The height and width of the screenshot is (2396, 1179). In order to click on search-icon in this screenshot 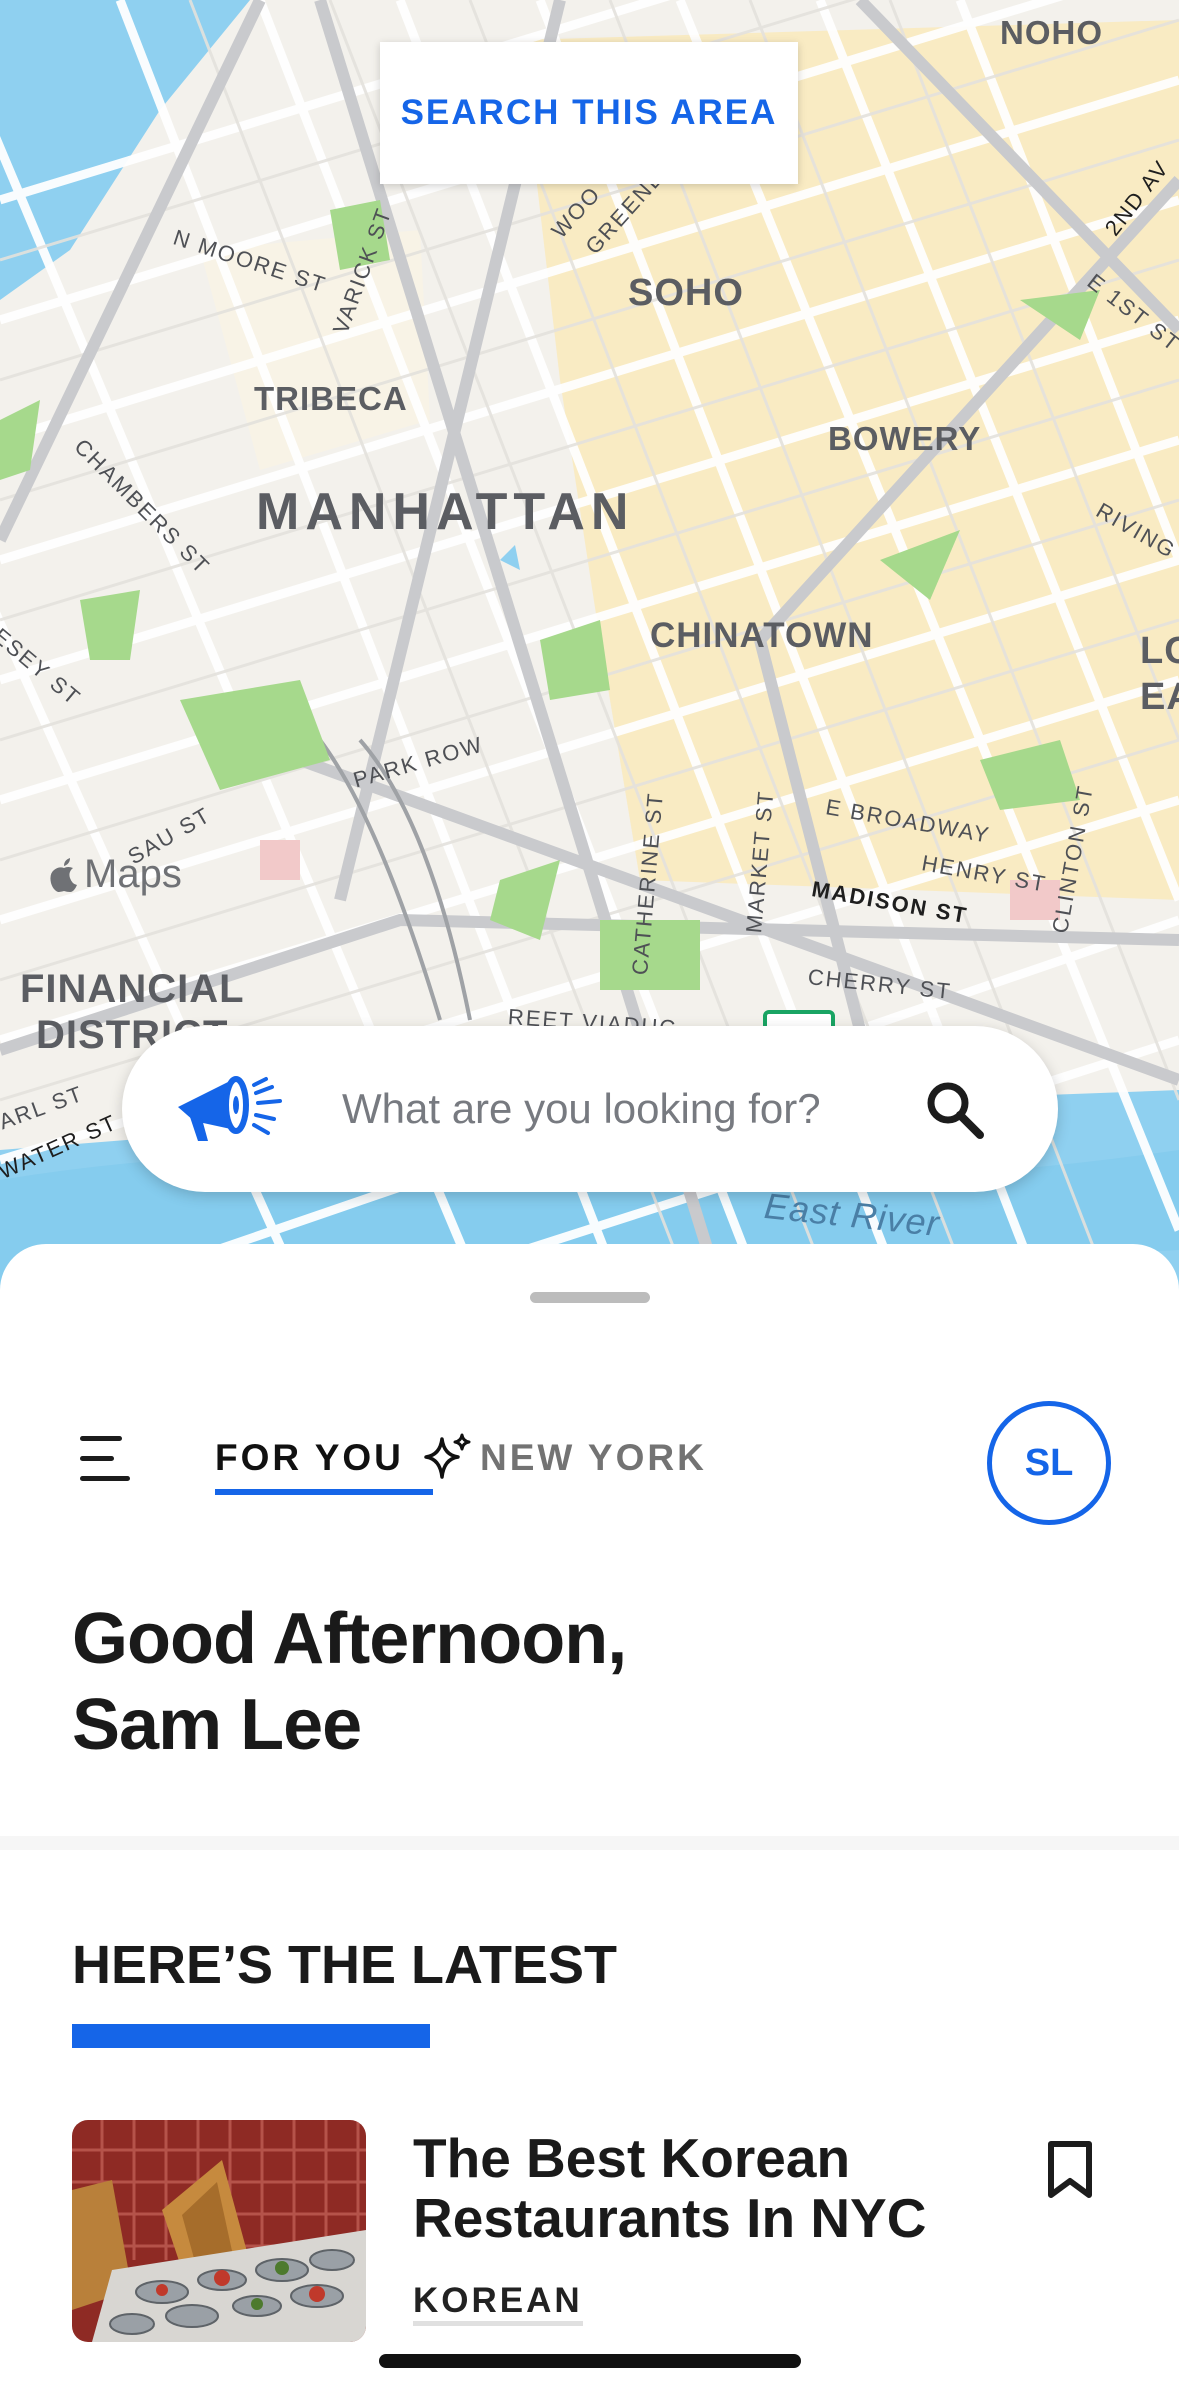, I will do `click(954, 1109)`.